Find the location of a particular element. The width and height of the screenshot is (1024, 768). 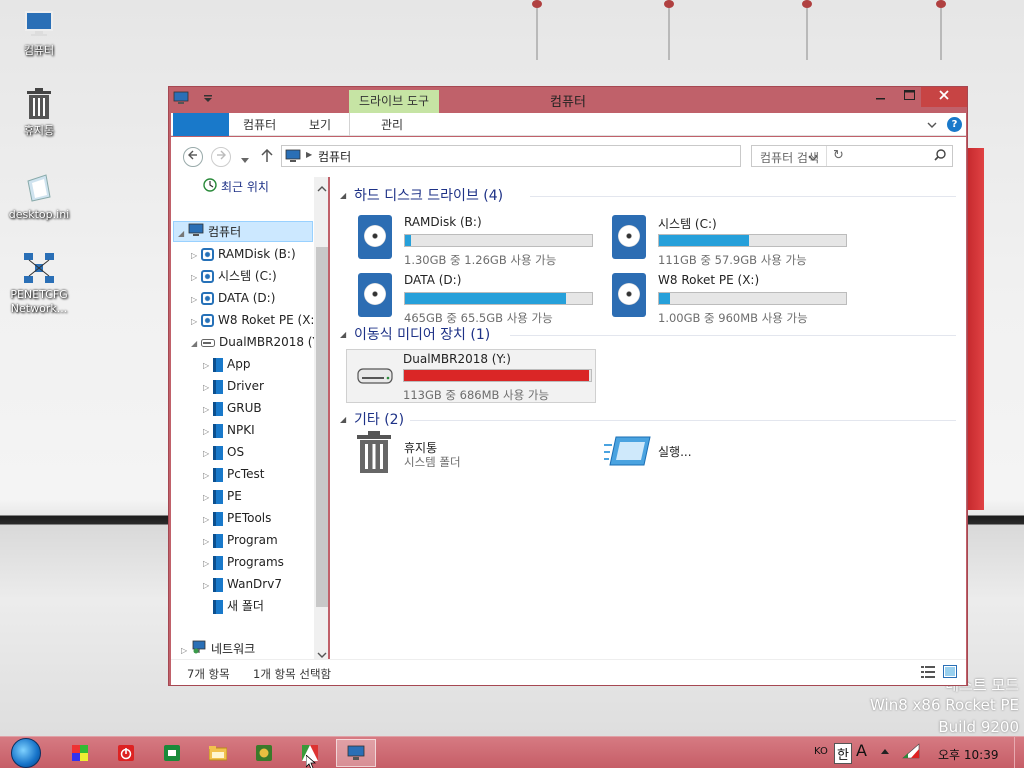

tray-ime-mode: 한 is located at coordinates (843, 753).